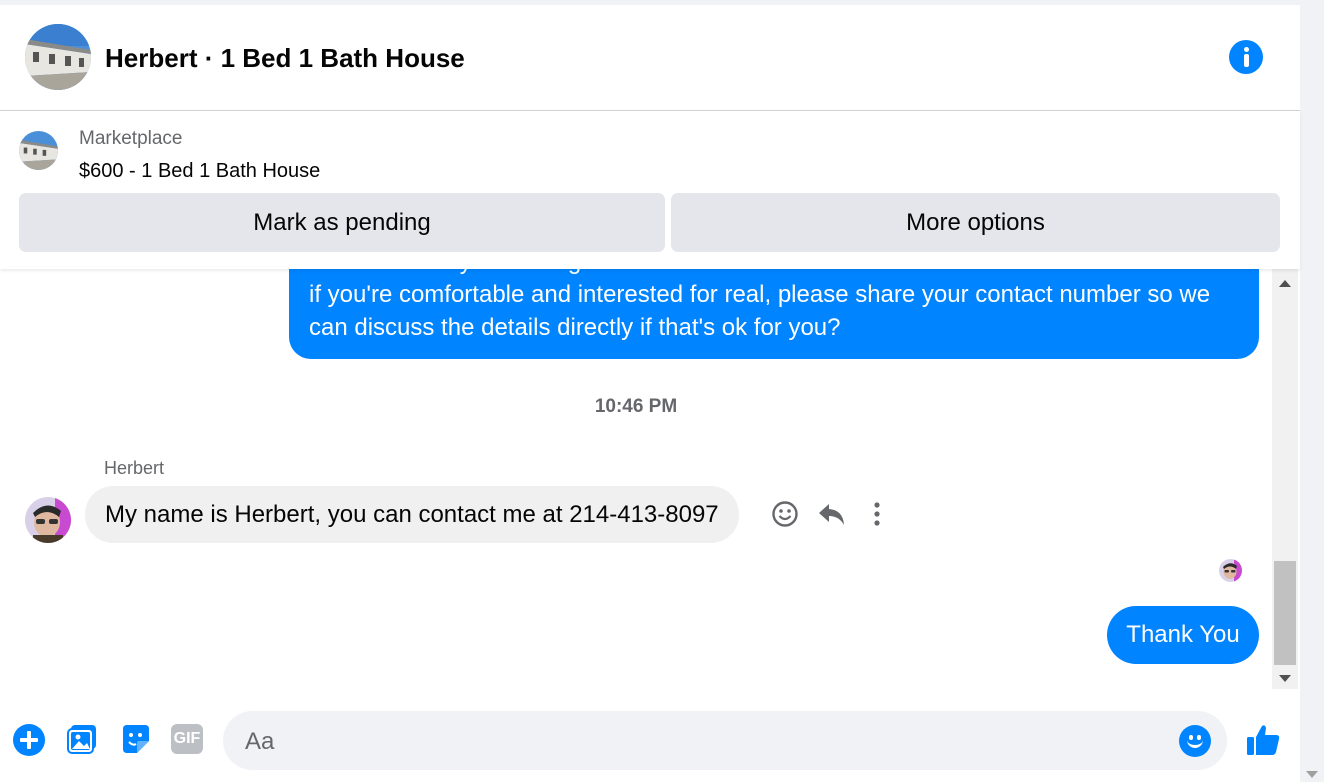  Describe the element at coordinates (881, 514) in the screenshot. I see `more-vertical-icon` at that location.